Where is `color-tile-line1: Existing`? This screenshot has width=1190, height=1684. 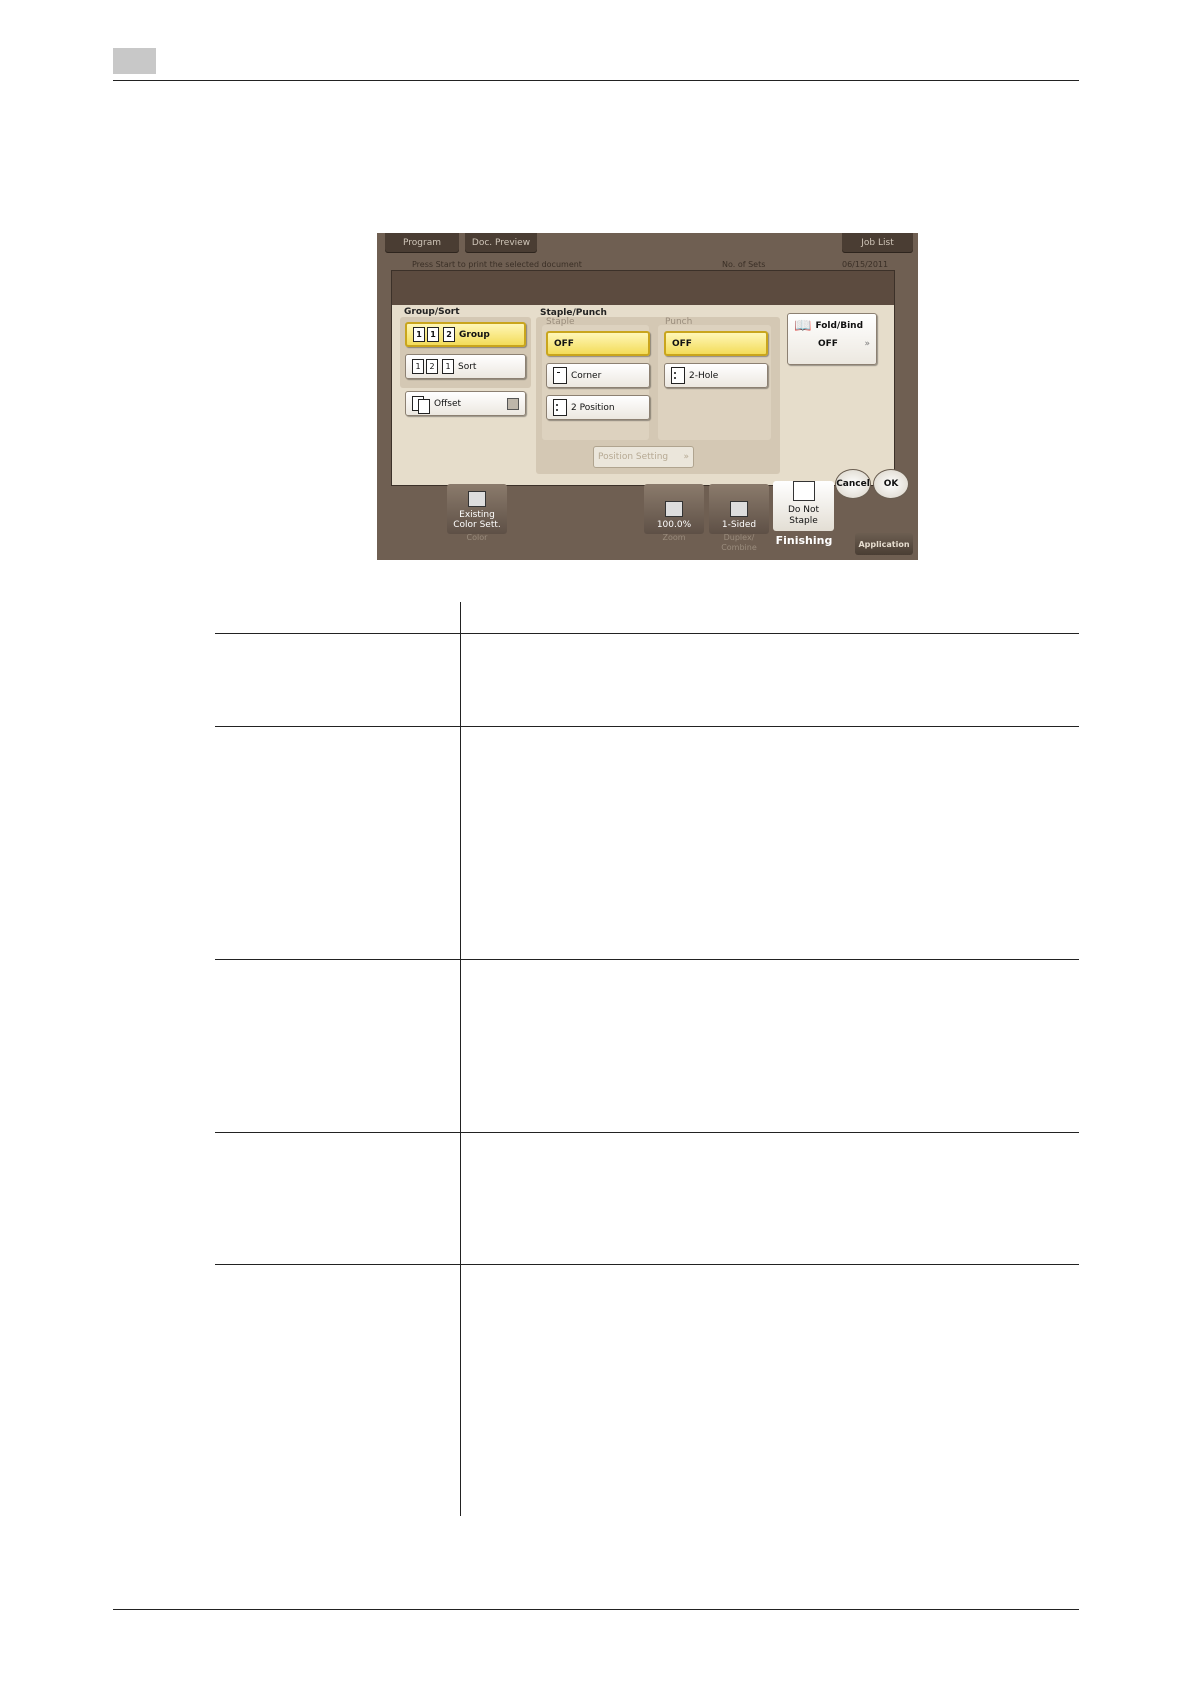
color-tile-line1: Existing is located at coordinates (477, 515).